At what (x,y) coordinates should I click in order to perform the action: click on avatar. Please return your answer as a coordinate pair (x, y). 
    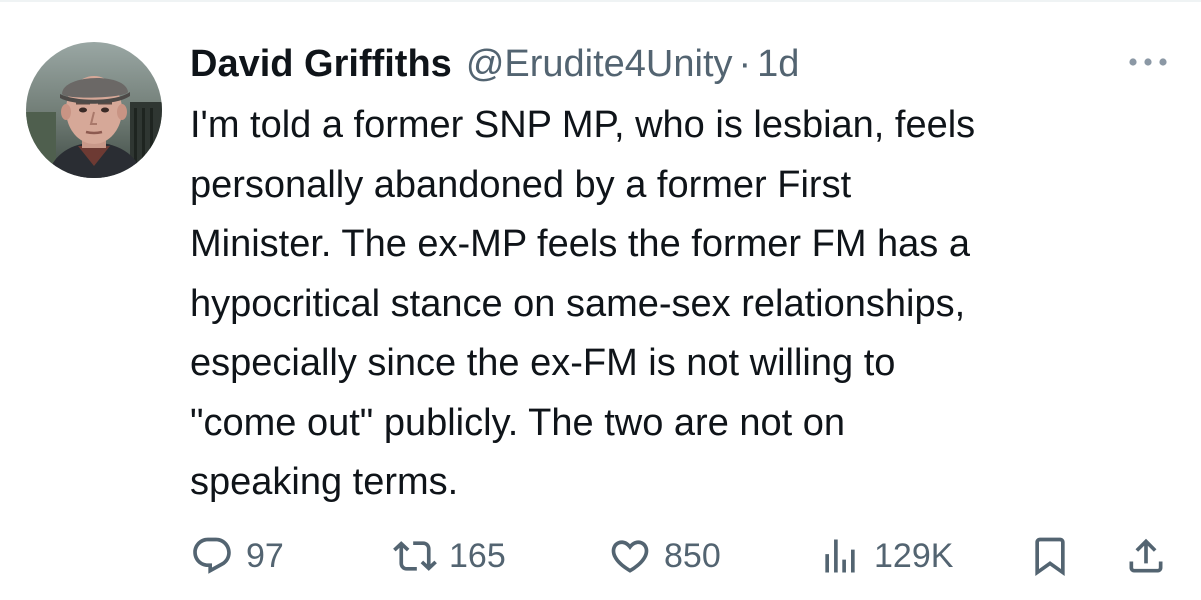
    Looking at the image, I should click on (94, 110).